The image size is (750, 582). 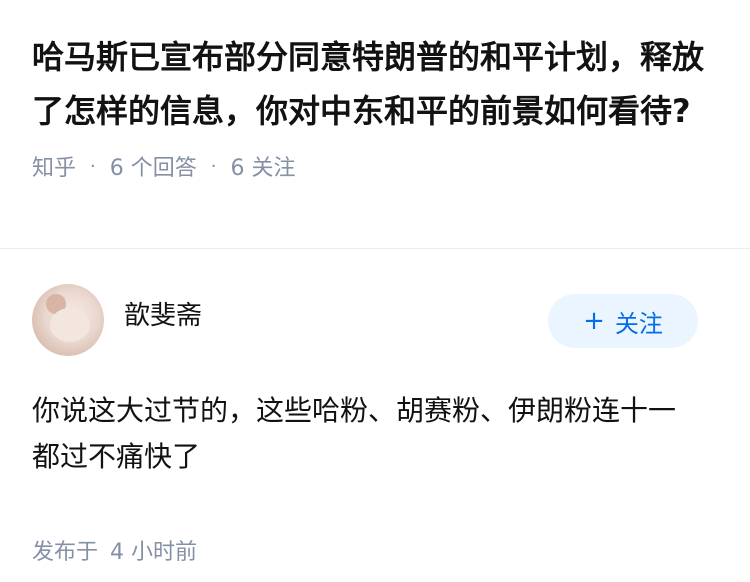 I want to click on author-row: 歆斐斋 + 关注, so click(x=375, y=320).